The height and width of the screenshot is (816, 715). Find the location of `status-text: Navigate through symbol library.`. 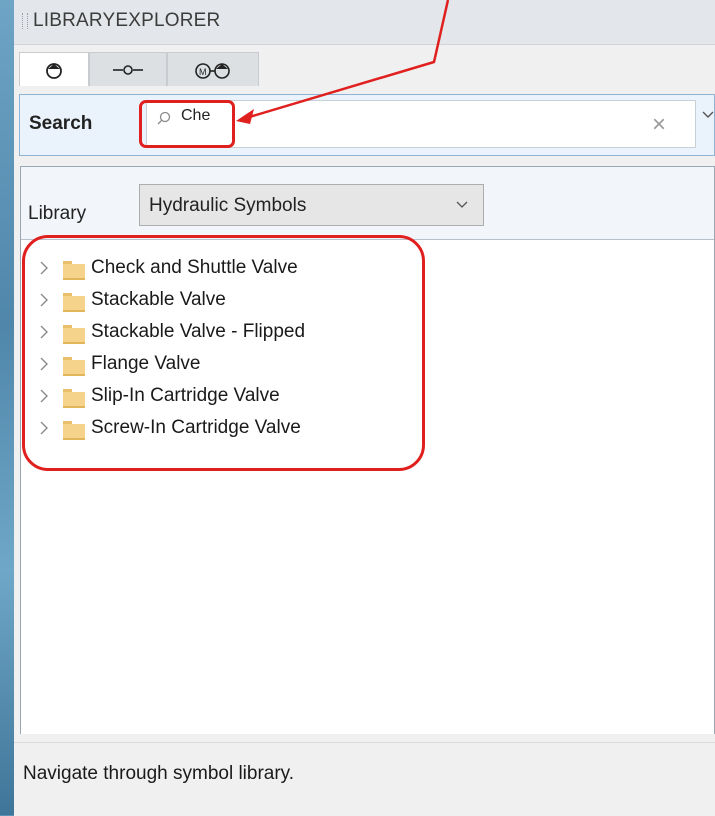

status-text: Navigate through symbol library. is located at coordinates (159, 773).